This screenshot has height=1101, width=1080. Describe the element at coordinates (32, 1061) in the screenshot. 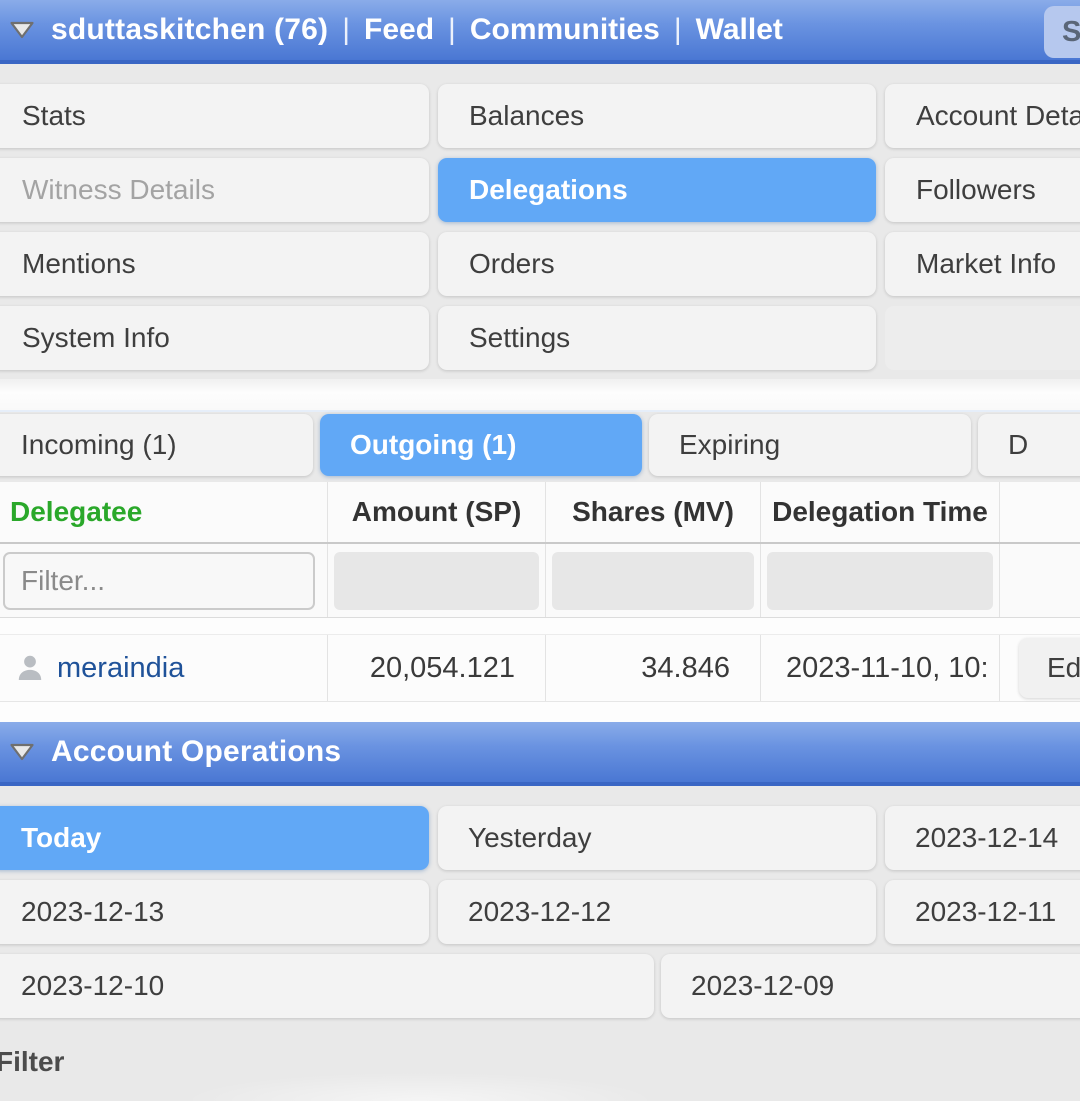

I see `operations-filter-label: Filter` at that location.